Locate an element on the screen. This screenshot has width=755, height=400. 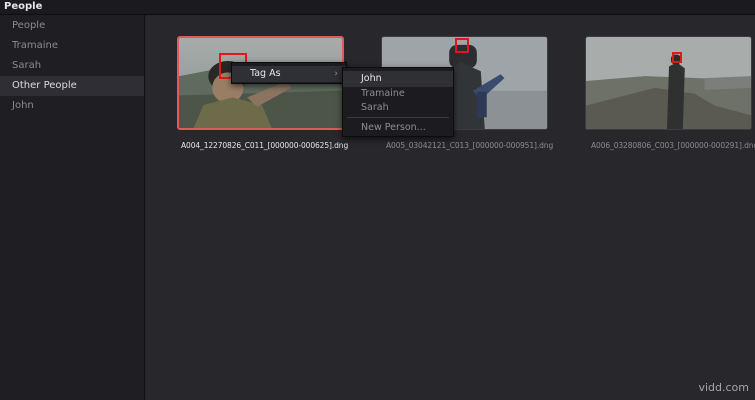
chevron-right-icon: › is located at coordinates (336, 74).